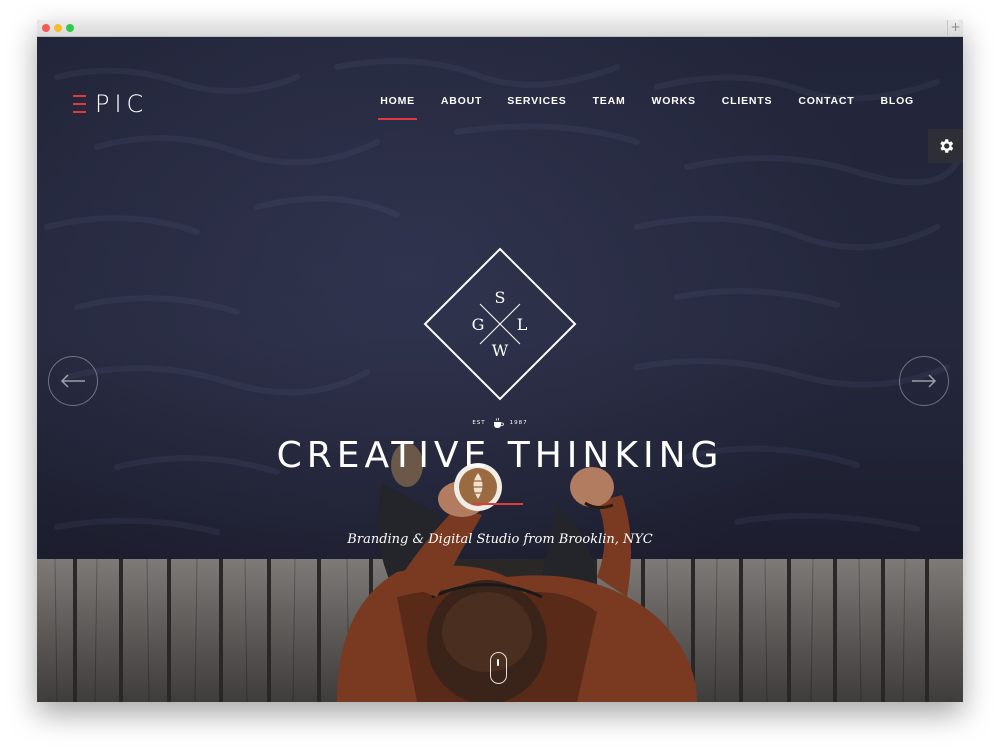 This screenshot has width=1000, height=756. What do you see at coordinates (536, 107) in the screenshot?
I see `nav-item-services: SERVICES` at bounding box center [536, 107].